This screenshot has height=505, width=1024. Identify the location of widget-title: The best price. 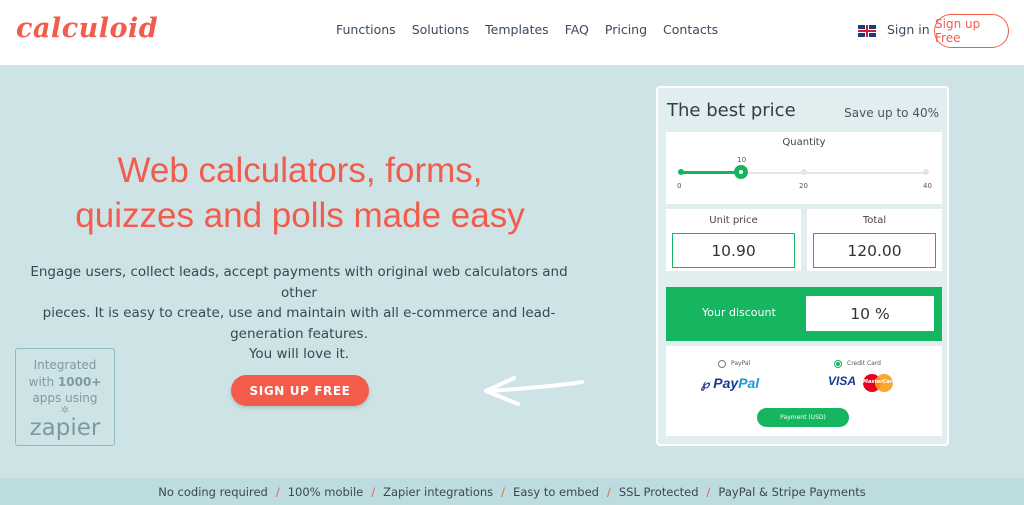
(731, 110).